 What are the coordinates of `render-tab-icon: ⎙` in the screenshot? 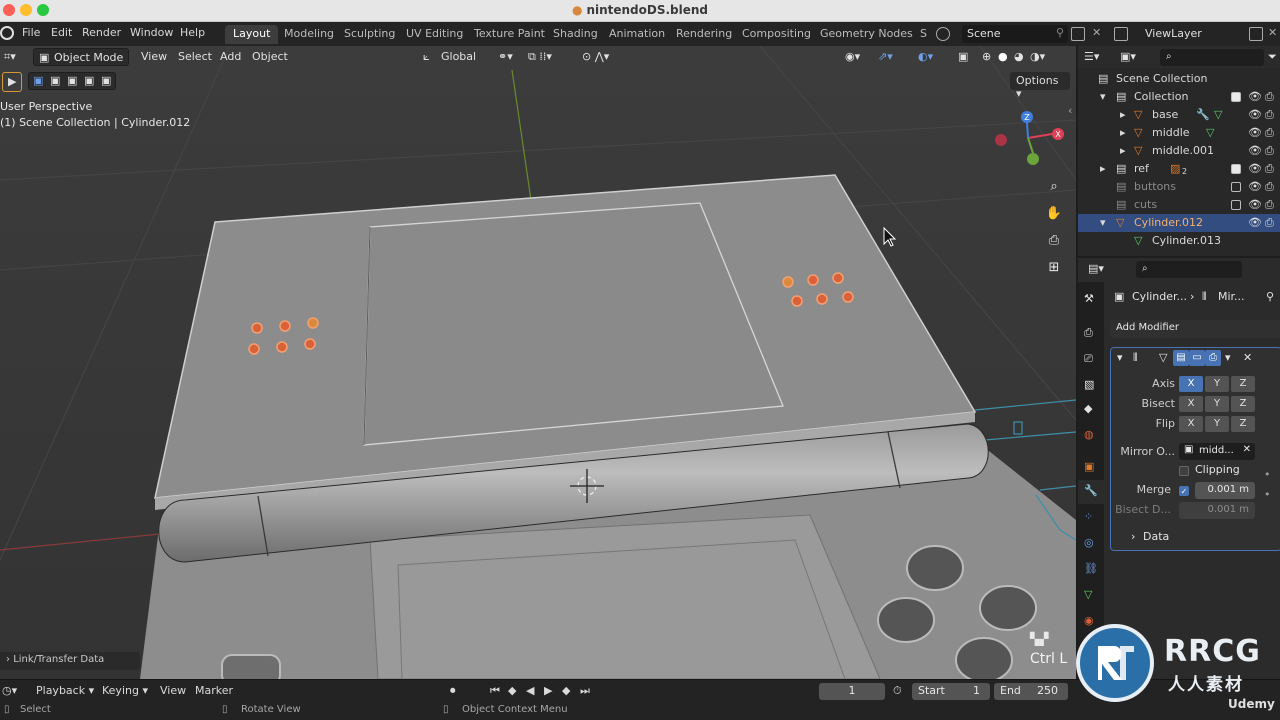 It's located at (1088, 333).